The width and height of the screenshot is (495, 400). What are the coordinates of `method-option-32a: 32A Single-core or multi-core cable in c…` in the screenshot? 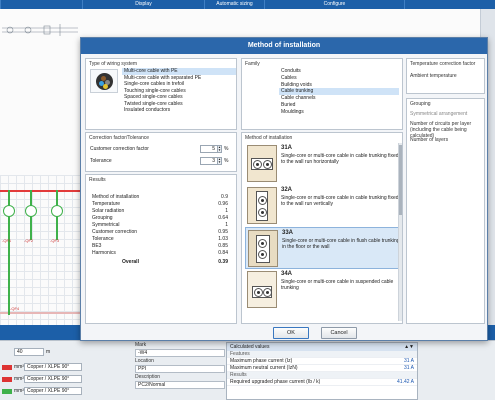 It's located at (322, 206).